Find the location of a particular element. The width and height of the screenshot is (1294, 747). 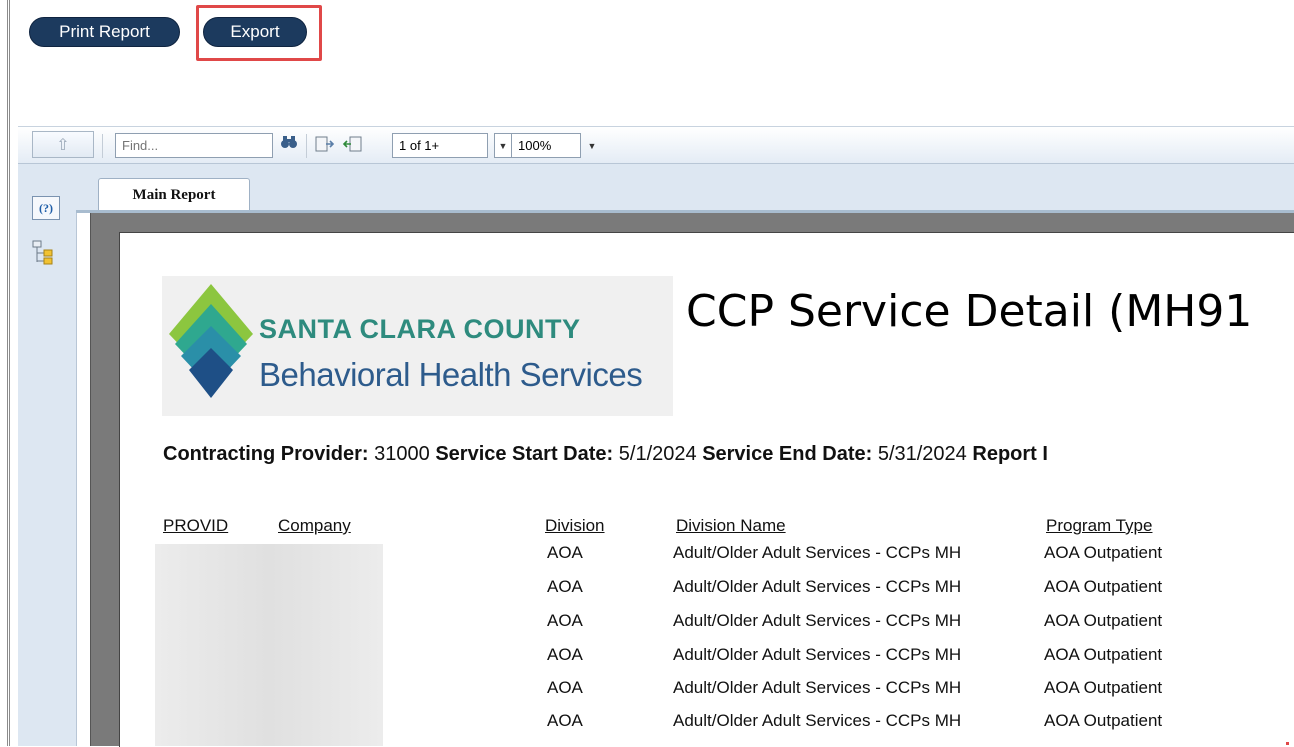

logo-county-text: SANTA CLARA COUNTY is located at coordinates (420, 329).